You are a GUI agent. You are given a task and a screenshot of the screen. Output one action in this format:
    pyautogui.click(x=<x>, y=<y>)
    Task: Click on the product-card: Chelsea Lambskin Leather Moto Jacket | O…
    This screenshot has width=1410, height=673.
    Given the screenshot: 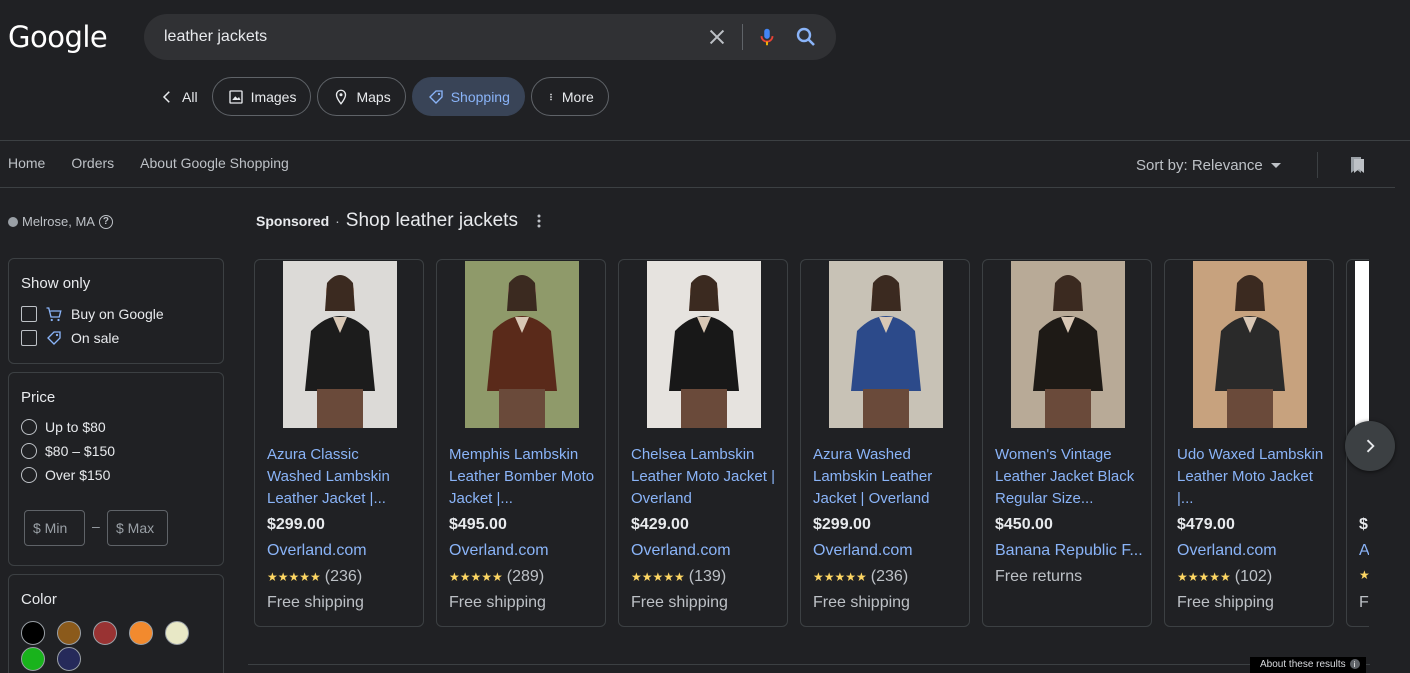 What is the action you would take?
    pyautogui.click(x=703, y=443)
    